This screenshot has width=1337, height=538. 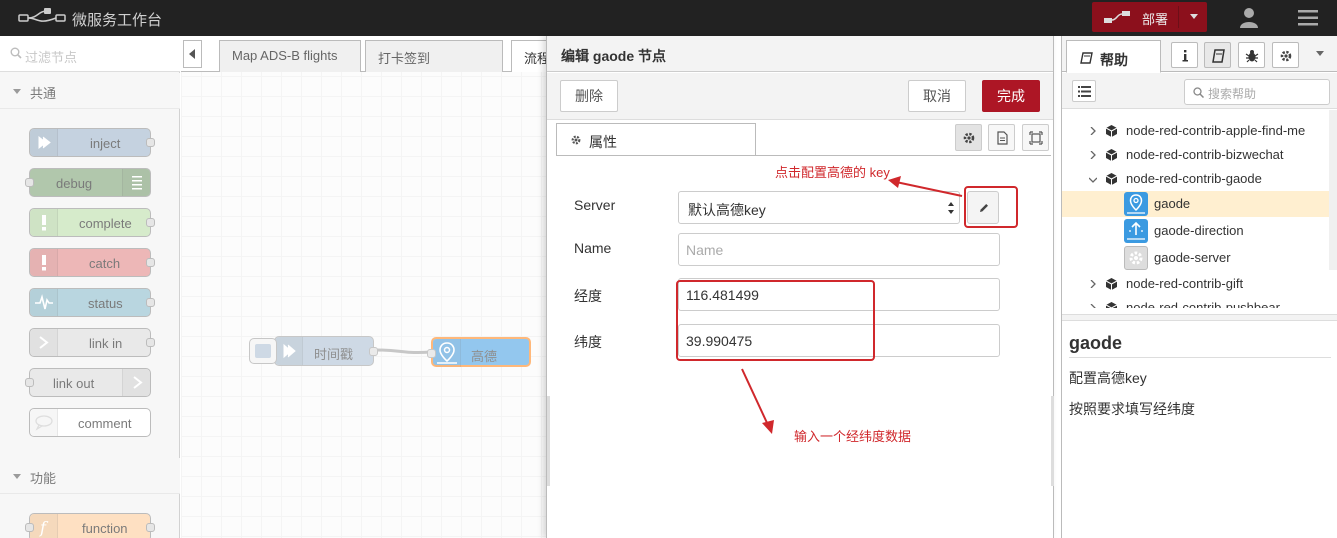 I want to click on svg-text: f, so click(x=44, y=527).